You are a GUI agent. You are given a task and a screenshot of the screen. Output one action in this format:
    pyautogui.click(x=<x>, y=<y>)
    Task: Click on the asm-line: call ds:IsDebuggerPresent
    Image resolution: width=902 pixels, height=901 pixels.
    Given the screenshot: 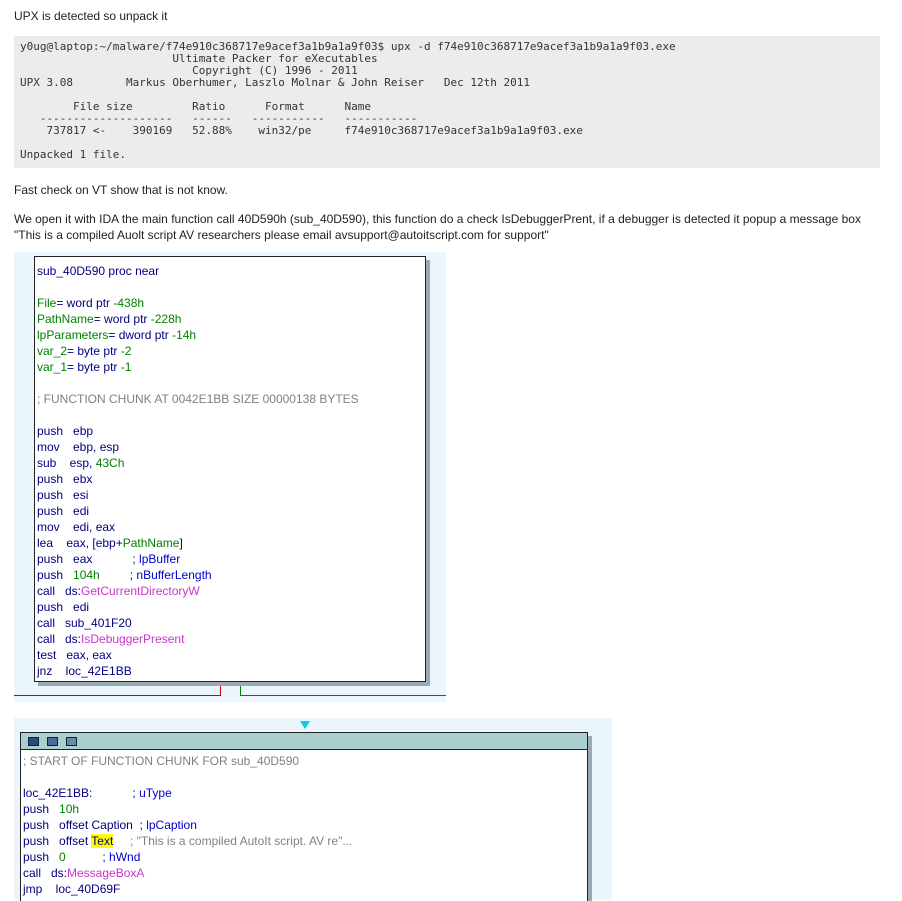 What is the action you would take?
    pyautogui.click(x=111, y=639)
    